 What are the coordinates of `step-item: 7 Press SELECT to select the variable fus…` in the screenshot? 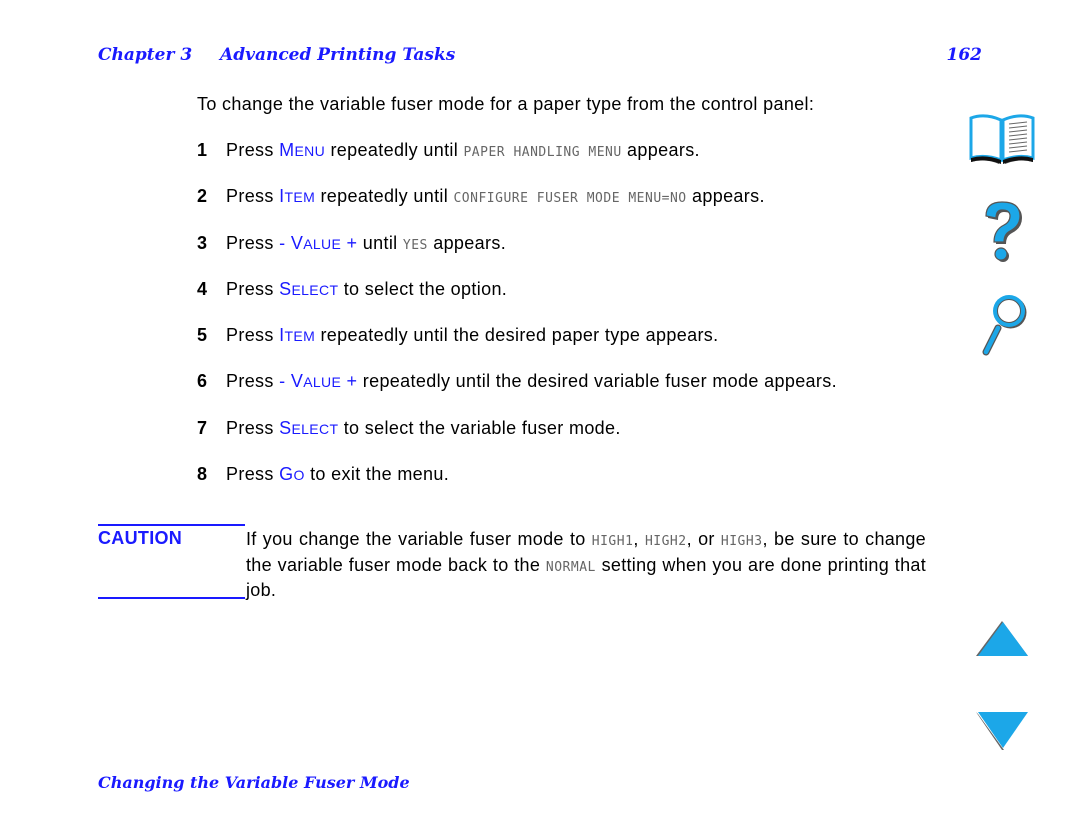 It's located at (517, 441).